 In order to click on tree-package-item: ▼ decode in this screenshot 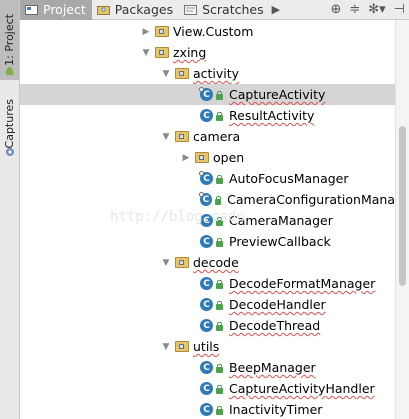, I will do `click(207, 262)`.